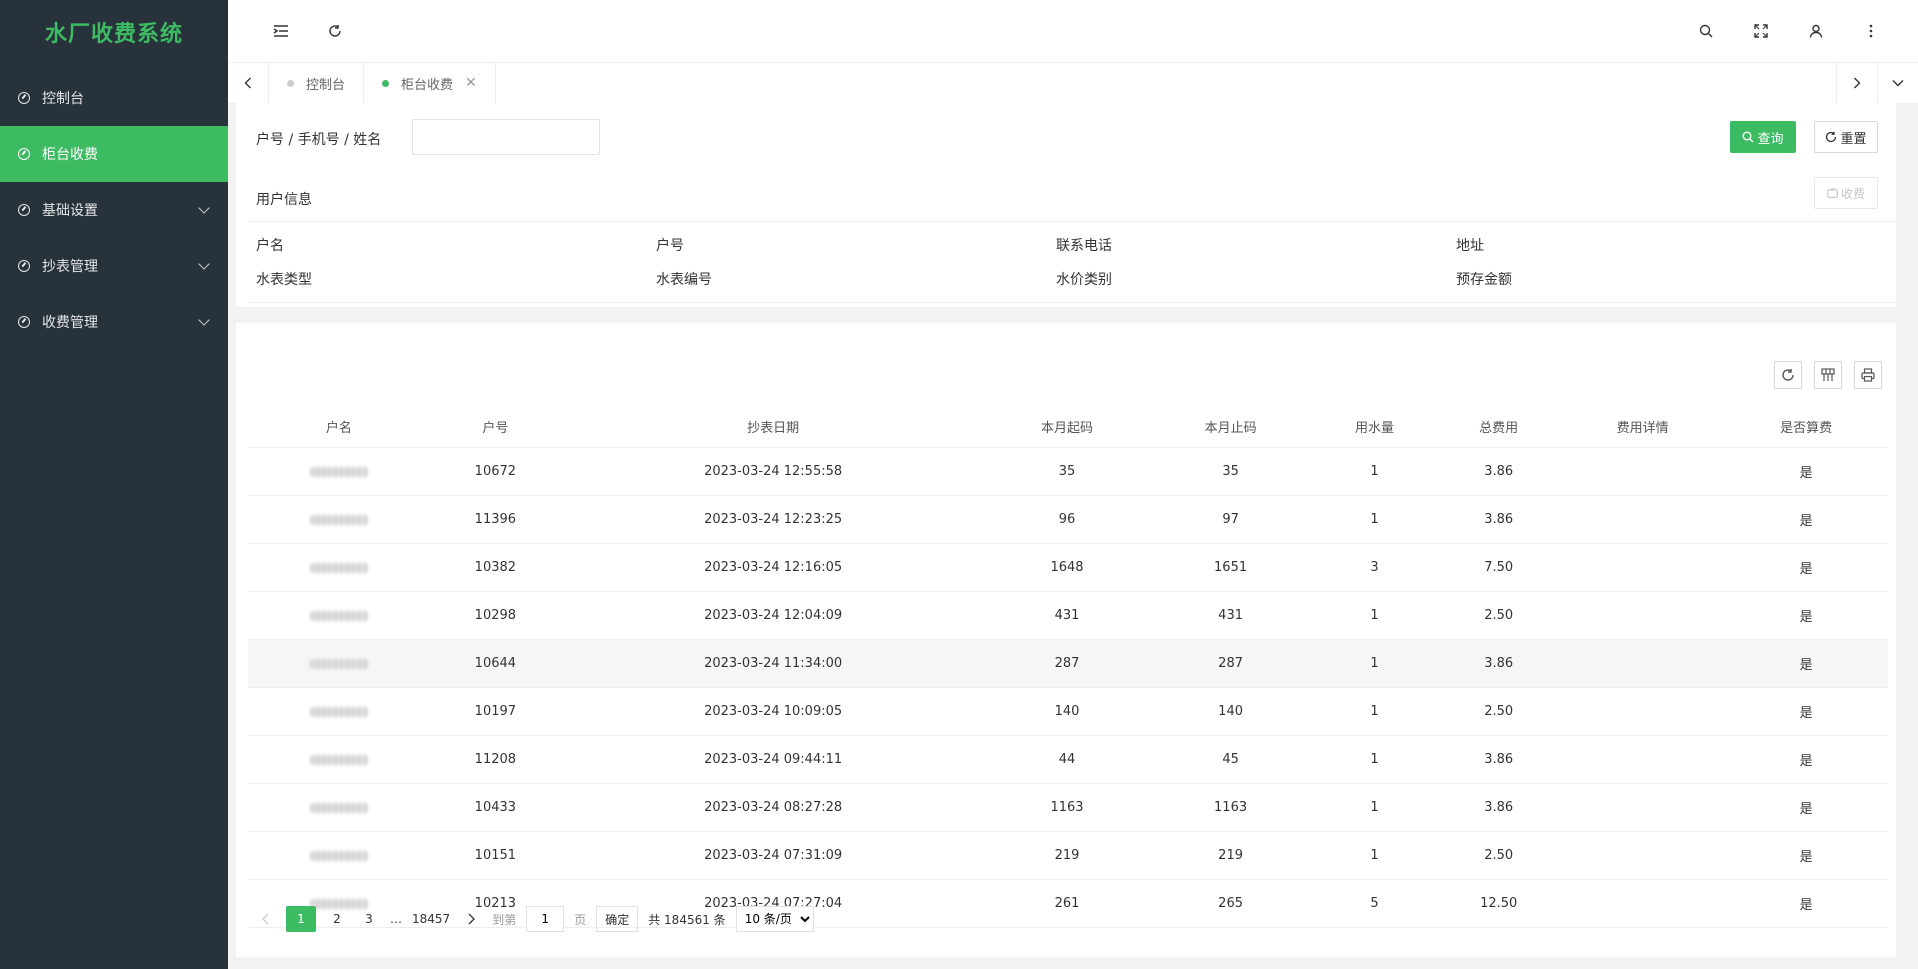  Describe the element at coordinates (430, 83) in the screenshot. I see `tab-counter-charge: 柜台收费 ✕` at that location.